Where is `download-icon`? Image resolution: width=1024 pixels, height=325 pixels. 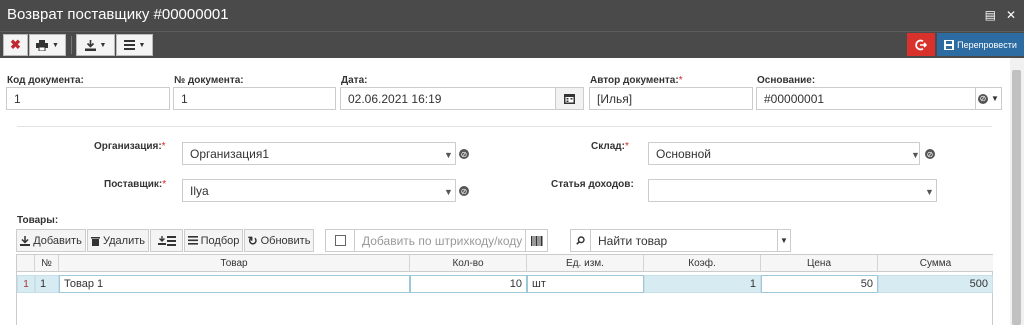
download-icon is located at coordinates (90, 45).